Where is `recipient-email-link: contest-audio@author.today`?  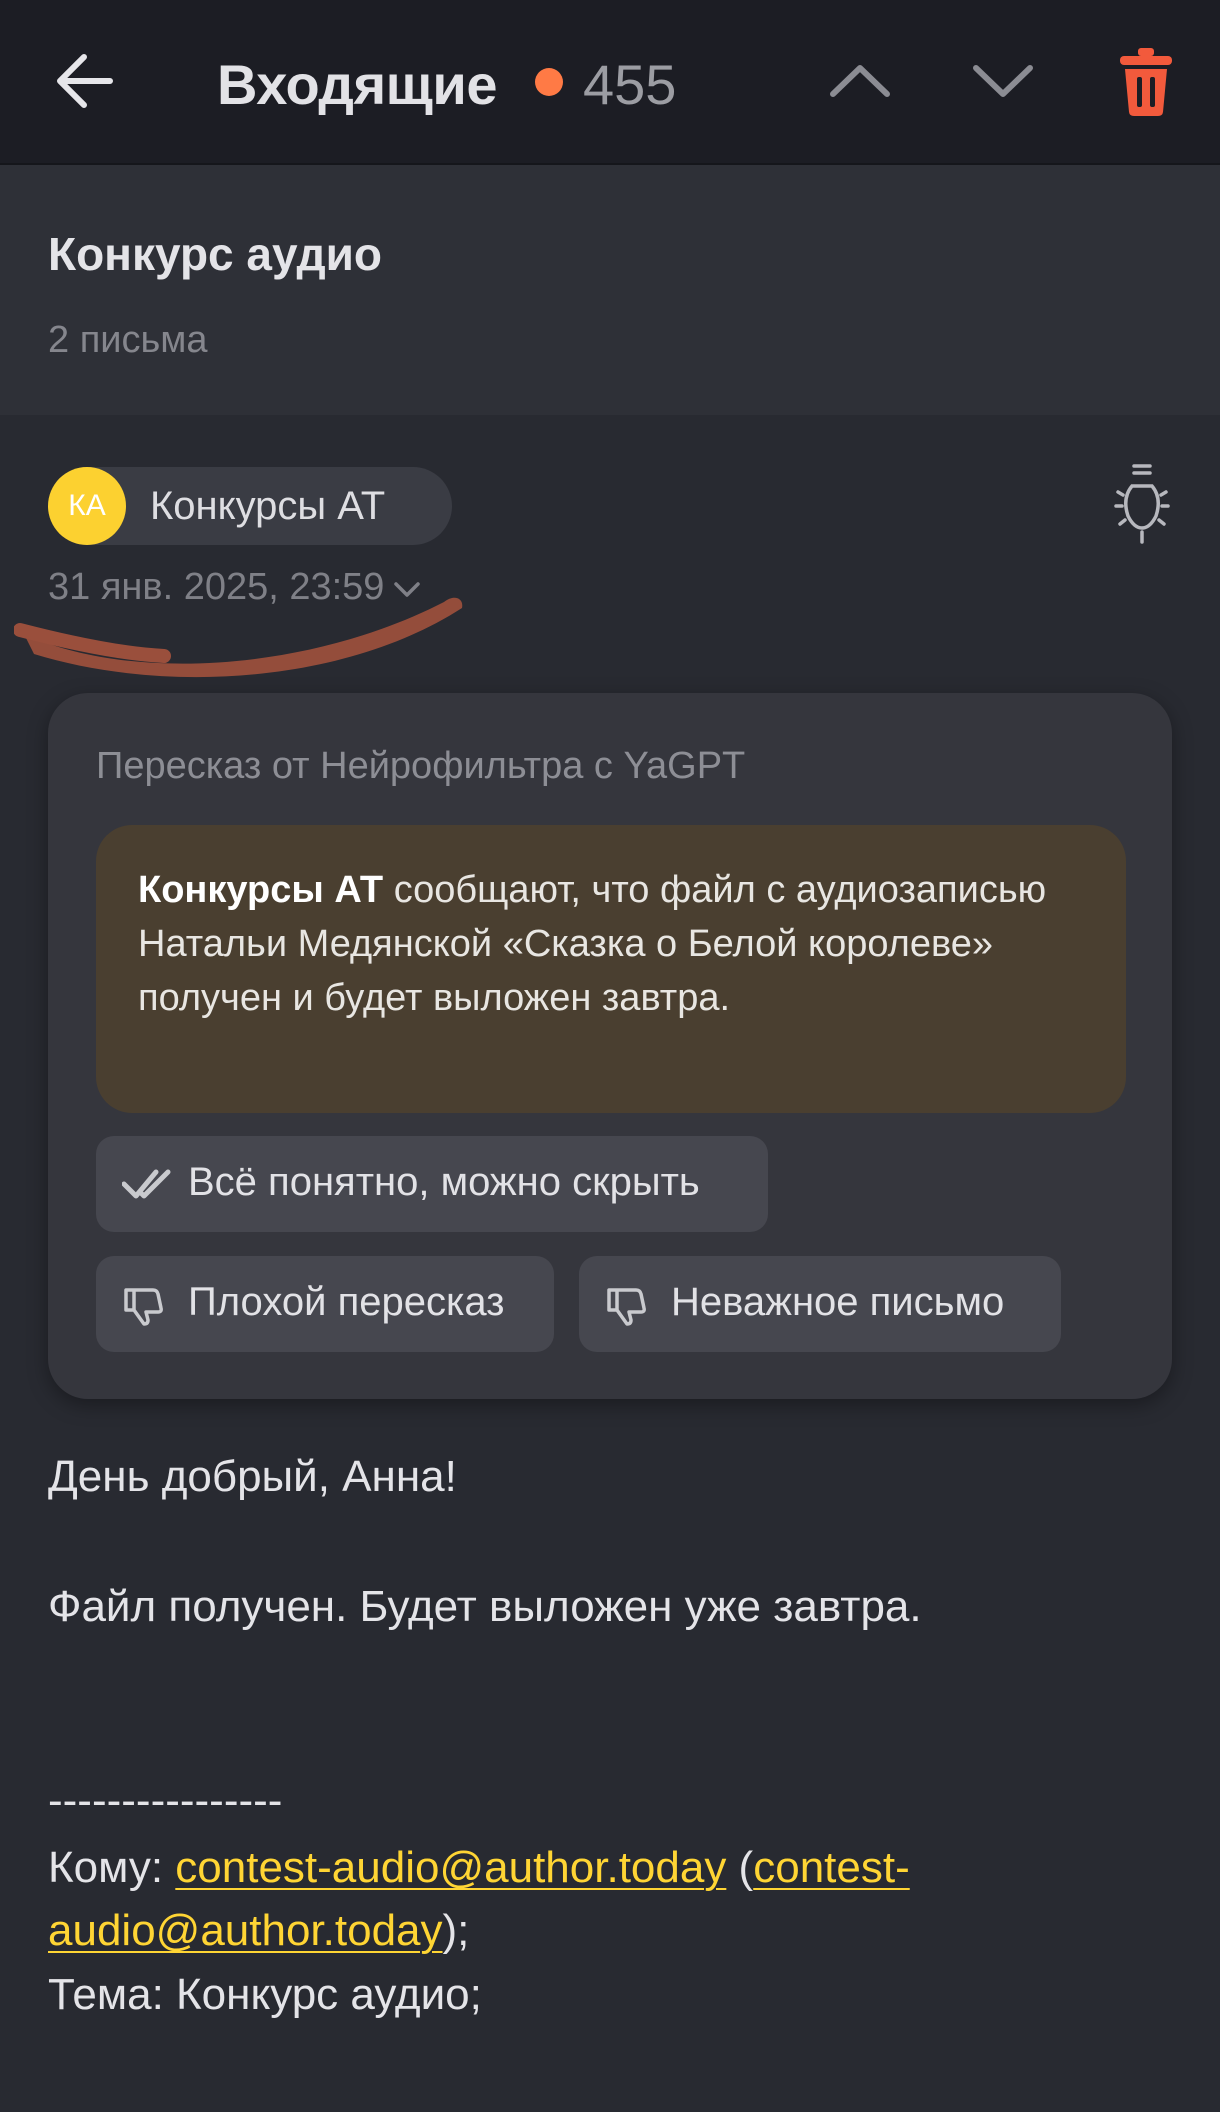 recipient-email-link: contest-audio@author.today is located at coordinates (450, 1867).